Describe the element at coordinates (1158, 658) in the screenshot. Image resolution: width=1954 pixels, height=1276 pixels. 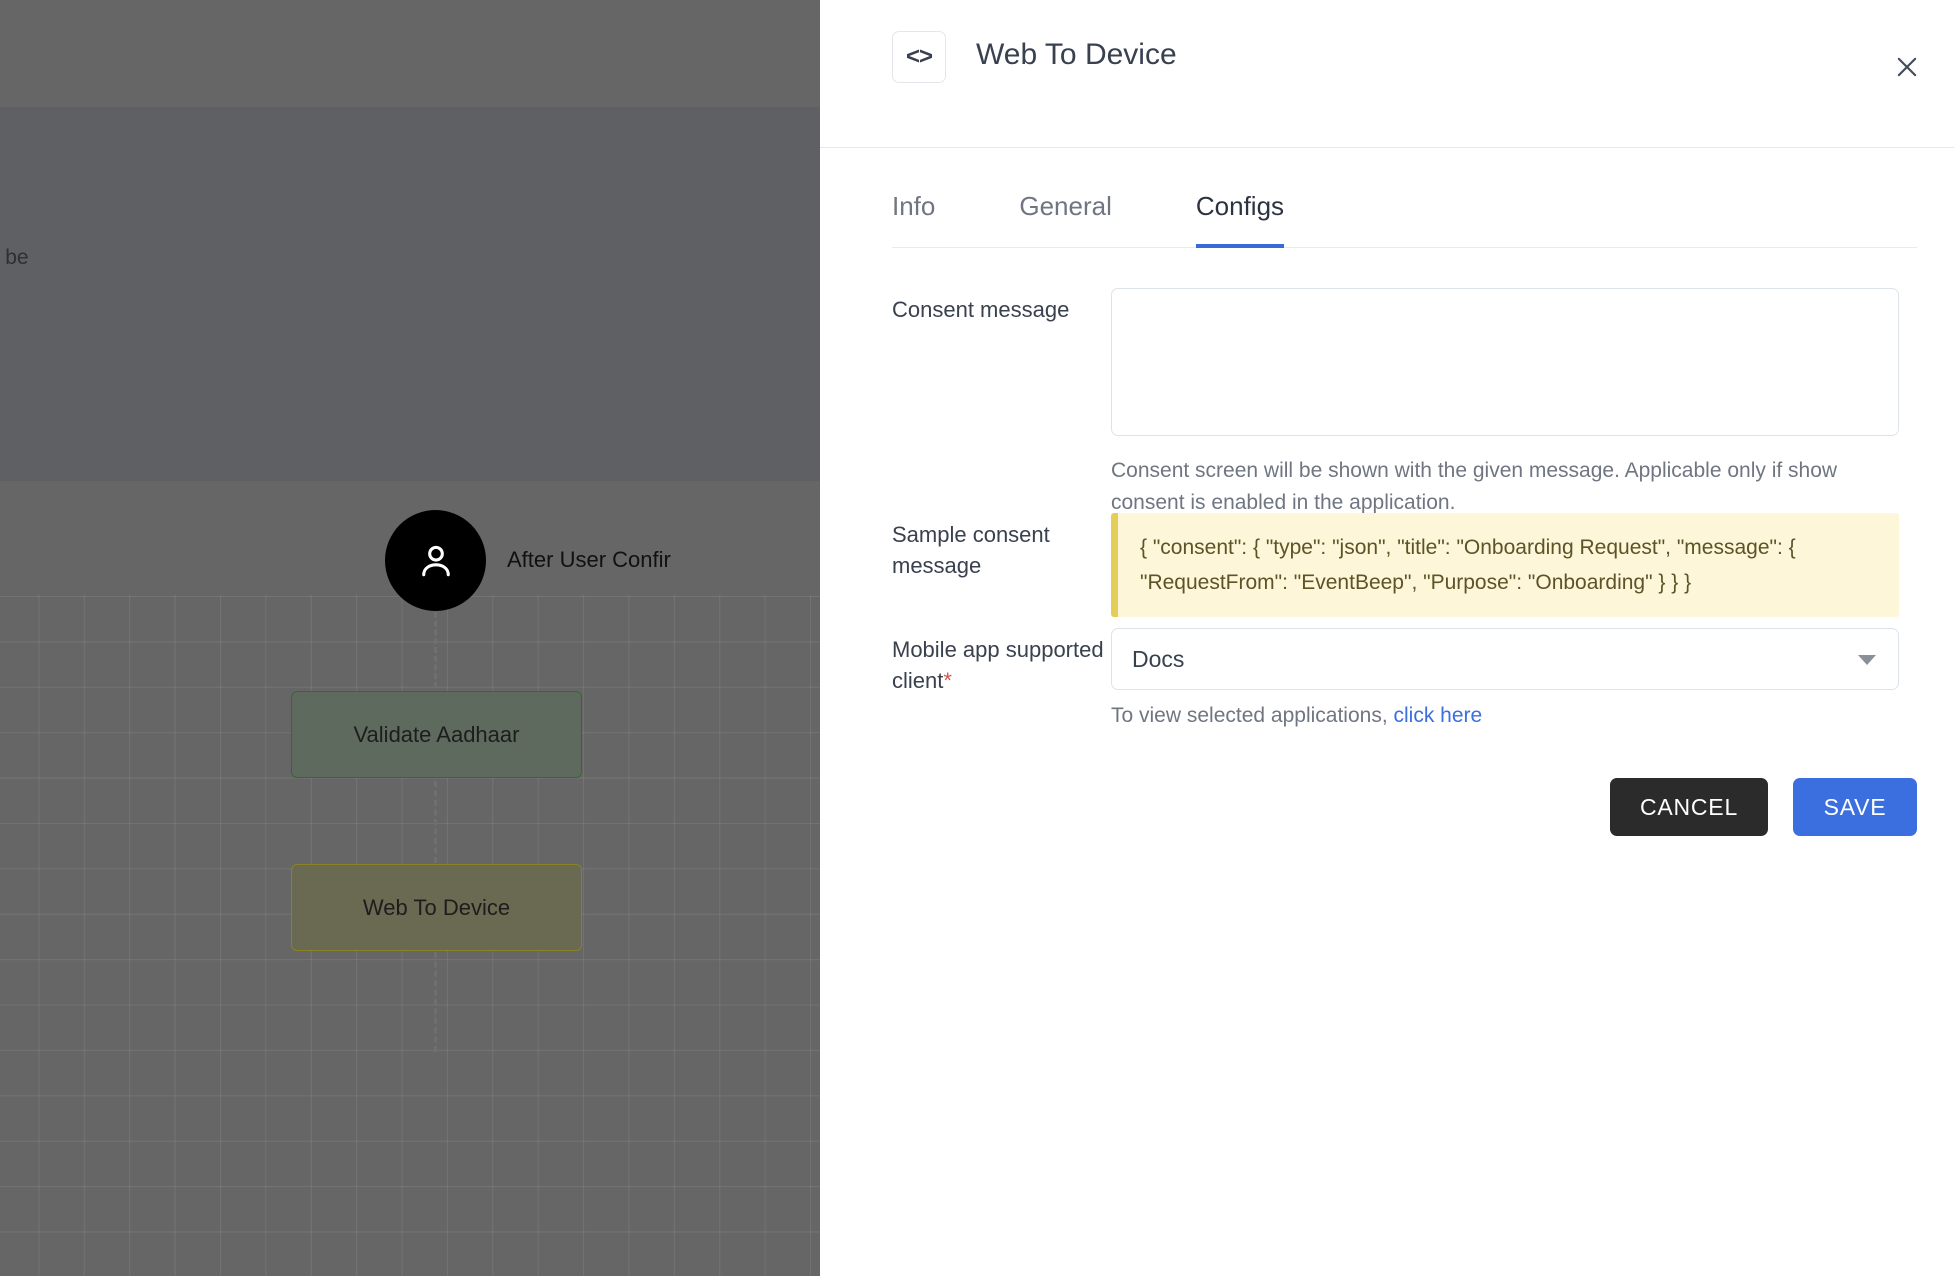
I see `mobile-client-selected-value: Docs` at that location.